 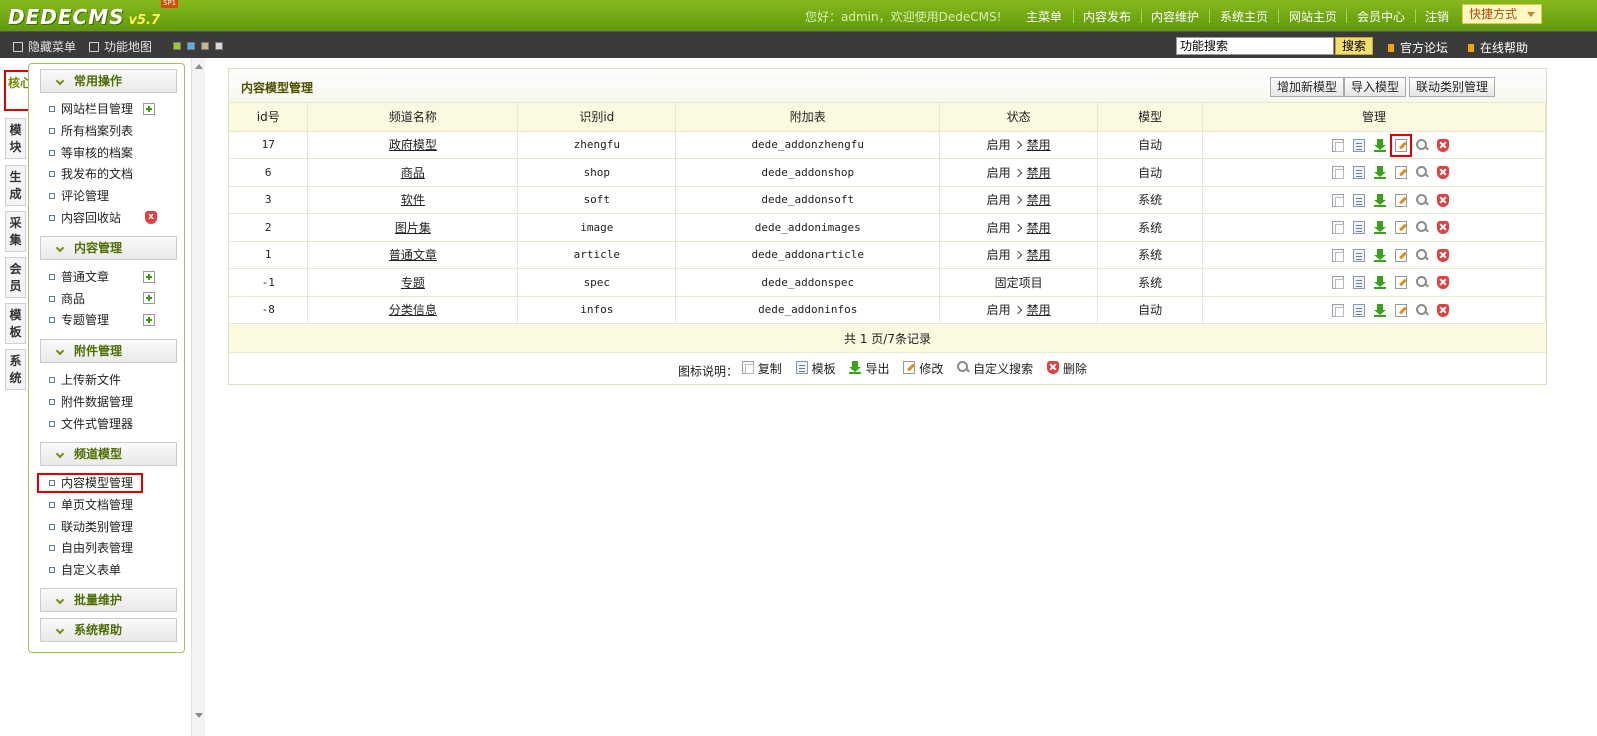 What do you see at coordinates (191, 46) in the screenshot?
I see `skin-blue-swatch` at bounding box center [191, 46].